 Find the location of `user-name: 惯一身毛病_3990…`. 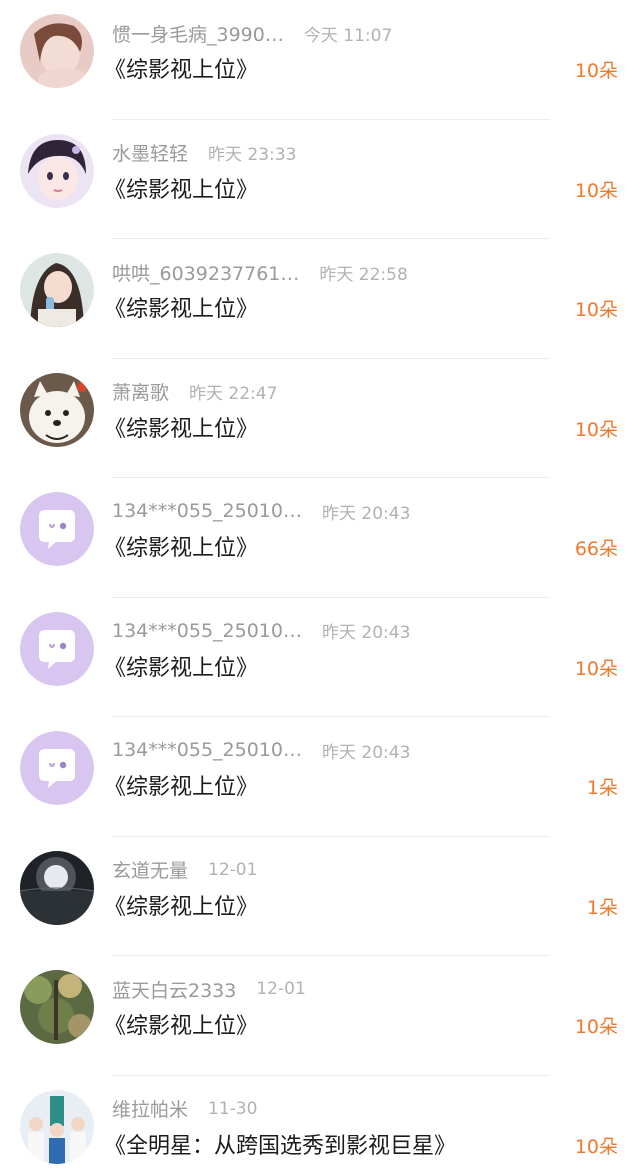

user-name: 惯一身毛病_3990… is located at coordinates (198, 33).